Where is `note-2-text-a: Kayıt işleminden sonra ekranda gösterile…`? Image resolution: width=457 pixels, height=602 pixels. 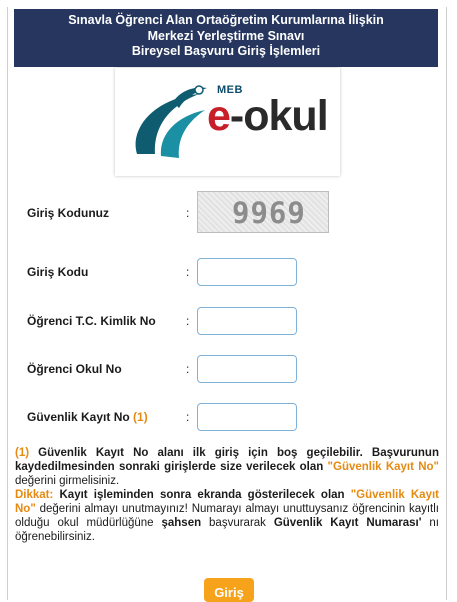
note-2-text-a: Kayıt işleminden sonra ekranda gösterile… is located at coordinates (202, 495).